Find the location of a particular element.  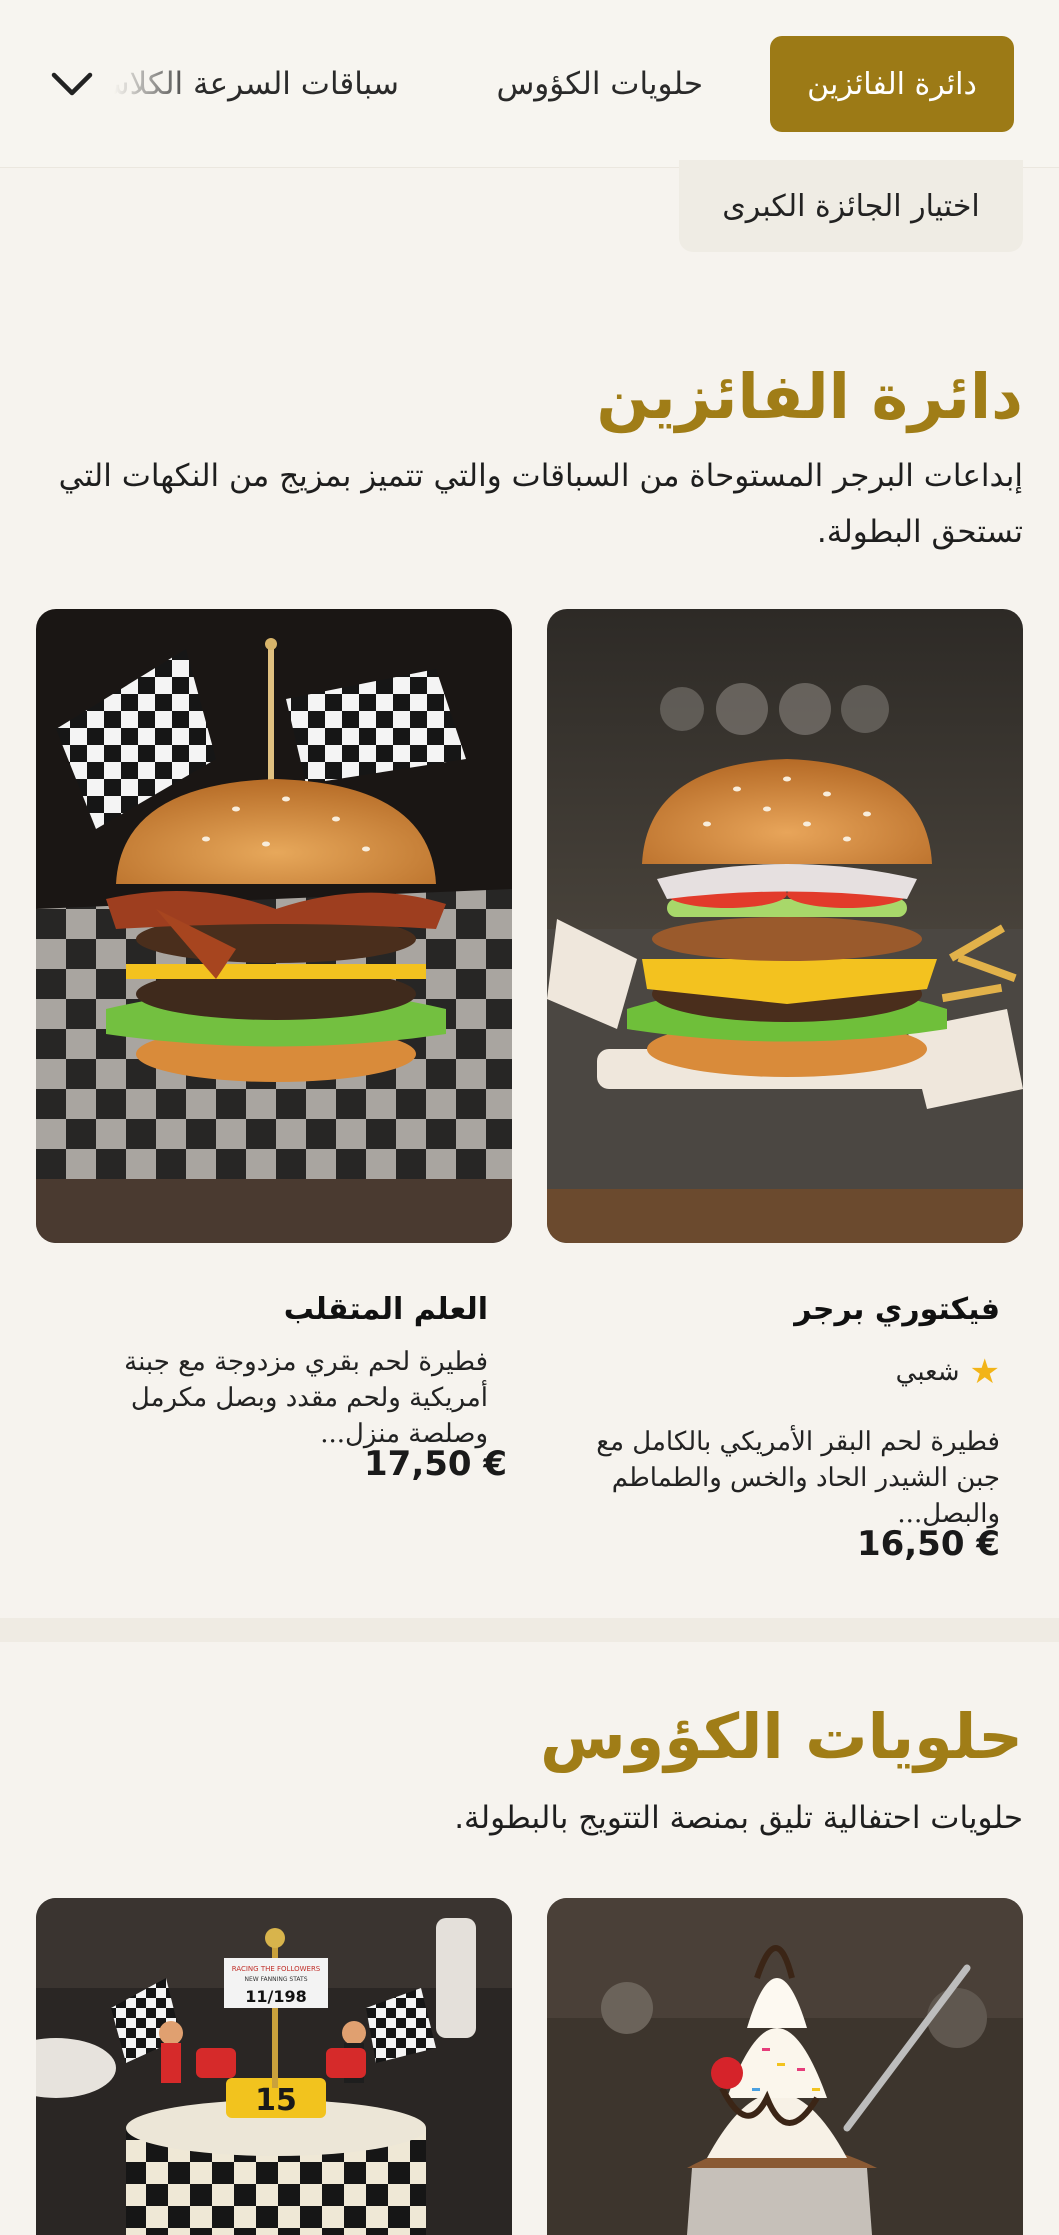

section-divider is located at coordinates (529, 1630).